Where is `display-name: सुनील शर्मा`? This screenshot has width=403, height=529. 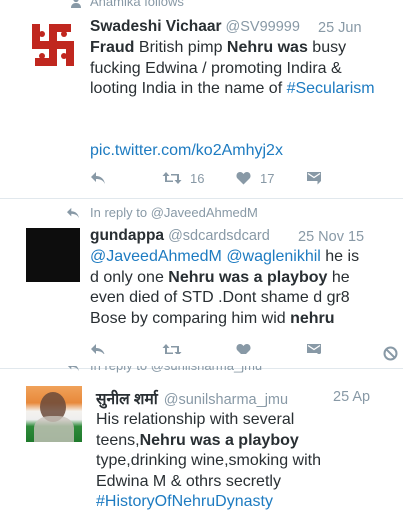
display-name: सुनील शर्मा is located at coordinates (127, 398).